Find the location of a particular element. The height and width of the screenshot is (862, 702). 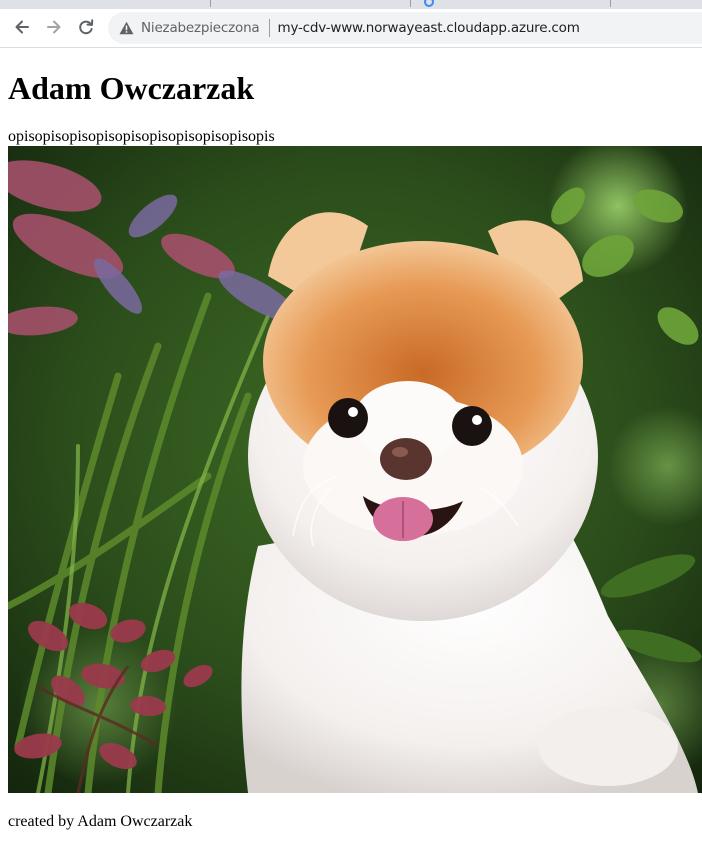

forward-button is located at coordinates (54, 27).